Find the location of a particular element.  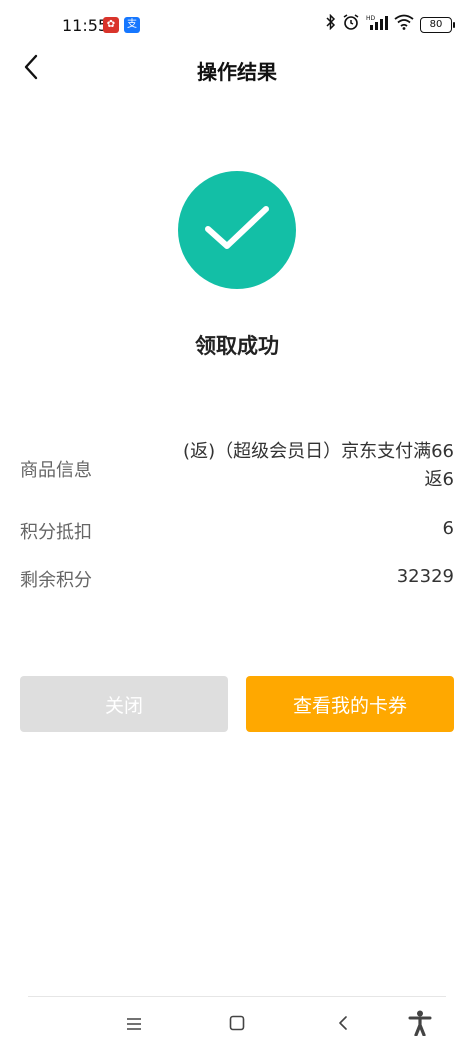

points-deduct-value: 6 is located at coordinates (448, 528).